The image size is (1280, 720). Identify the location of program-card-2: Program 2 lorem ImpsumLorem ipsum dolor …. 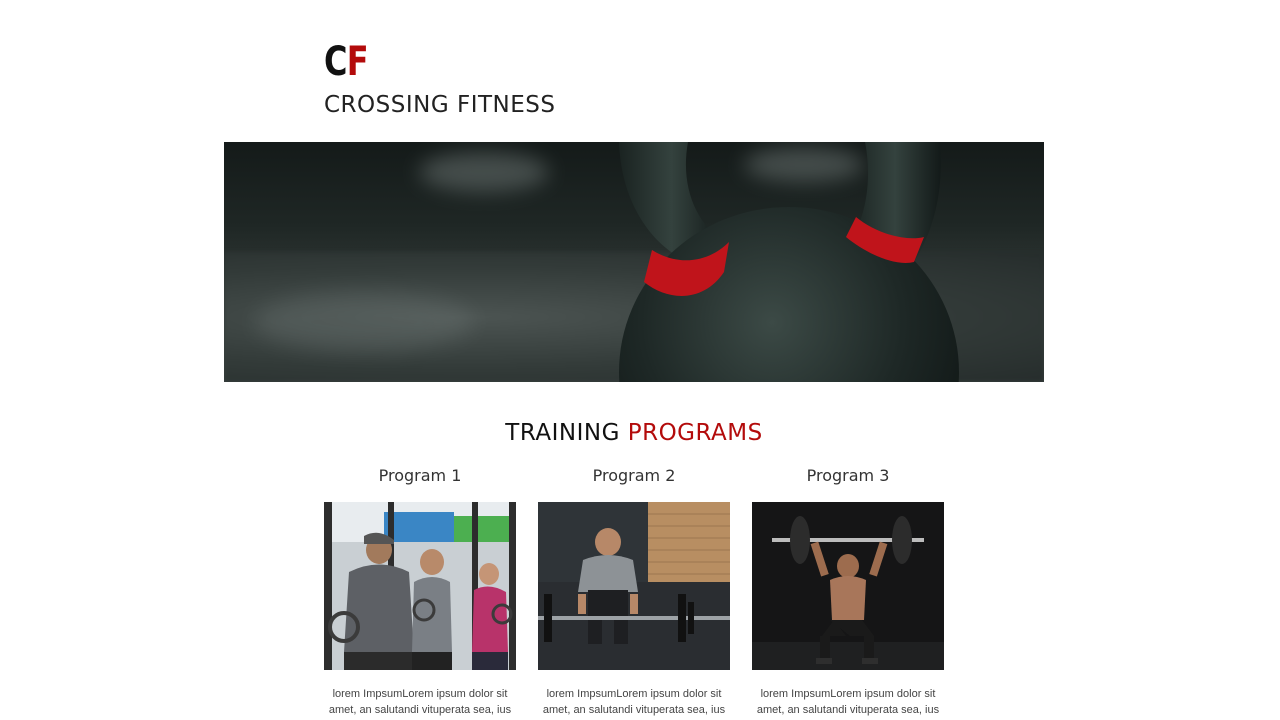
(634, 590).